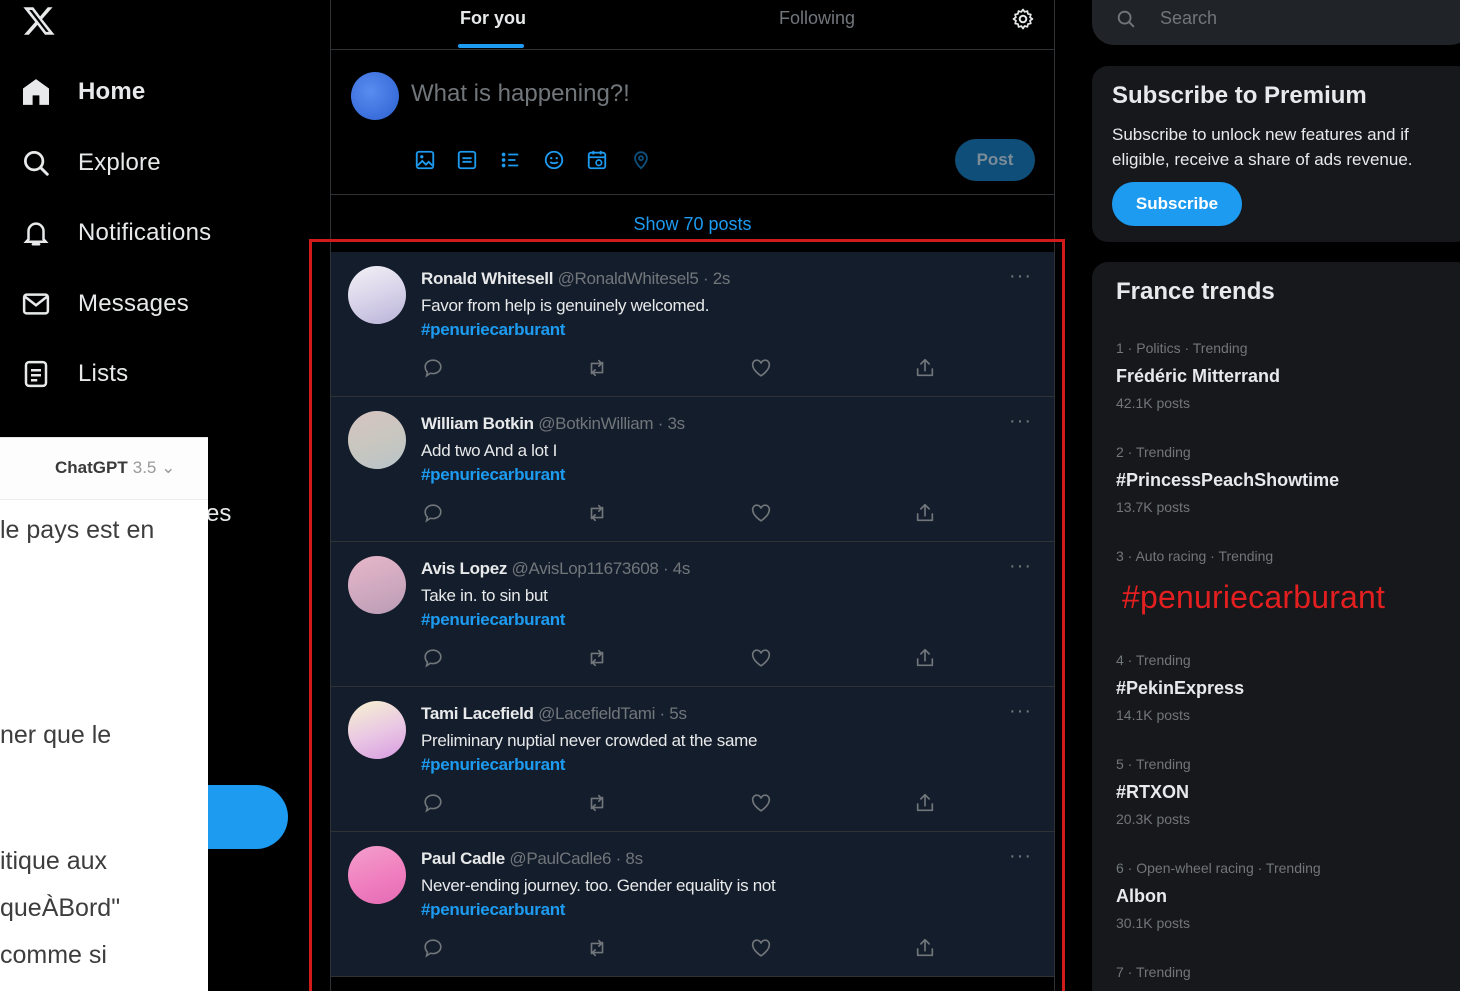 This screenshot has width=1460, height=991. What do you see at coordinates (612, 713) in the screenshot?
I see `tweet-handle: @LacefieldTami · 5s` at bounding box center [612, 713].